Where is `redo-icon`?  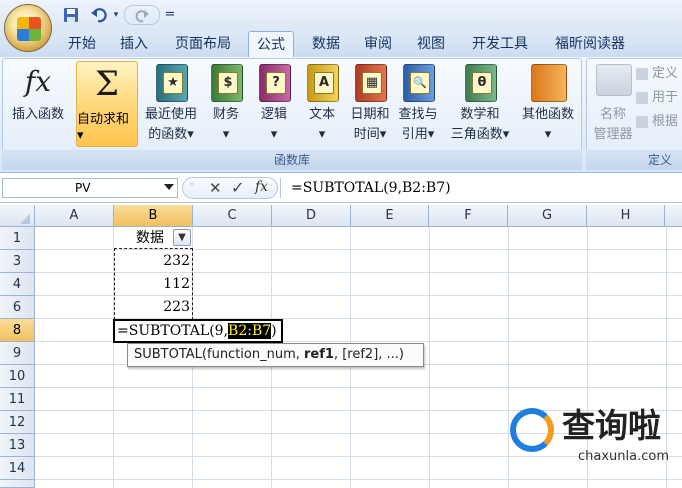 redo-icon is located at coordinates (142, 15).